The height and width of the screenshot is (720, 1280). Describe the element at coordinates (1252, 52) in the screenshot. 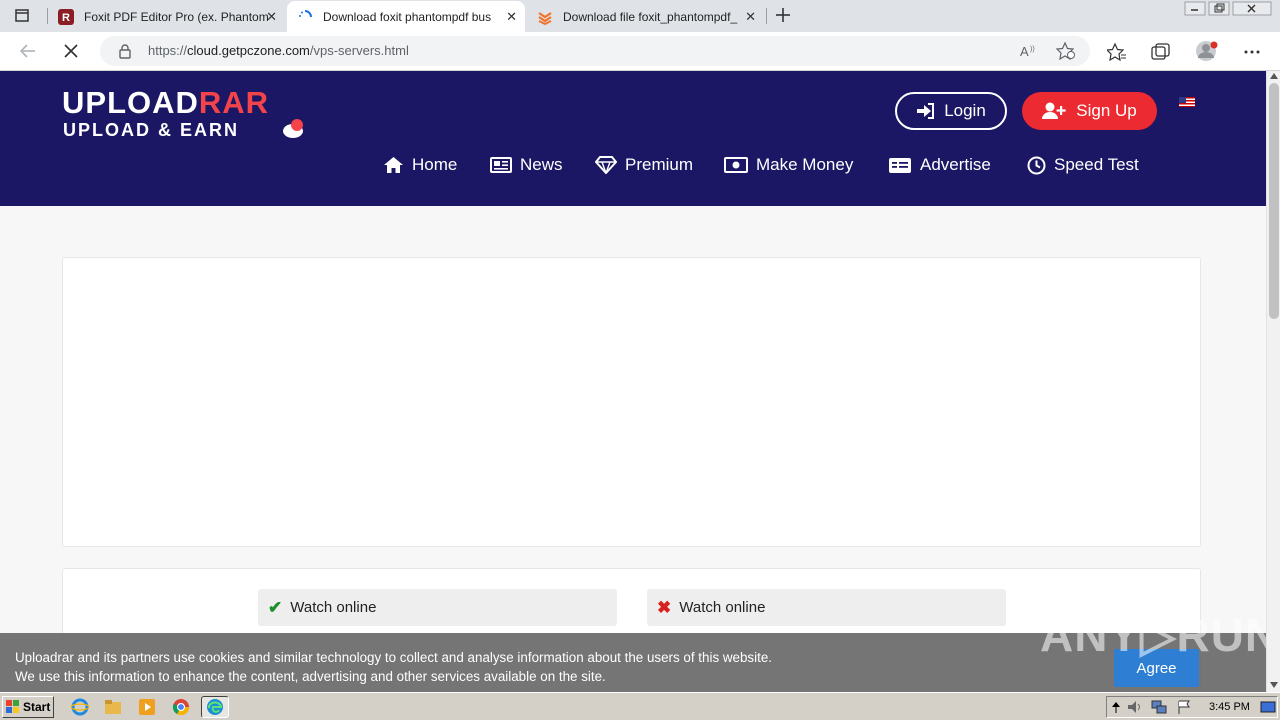

I see `more-options-icon` at that location.